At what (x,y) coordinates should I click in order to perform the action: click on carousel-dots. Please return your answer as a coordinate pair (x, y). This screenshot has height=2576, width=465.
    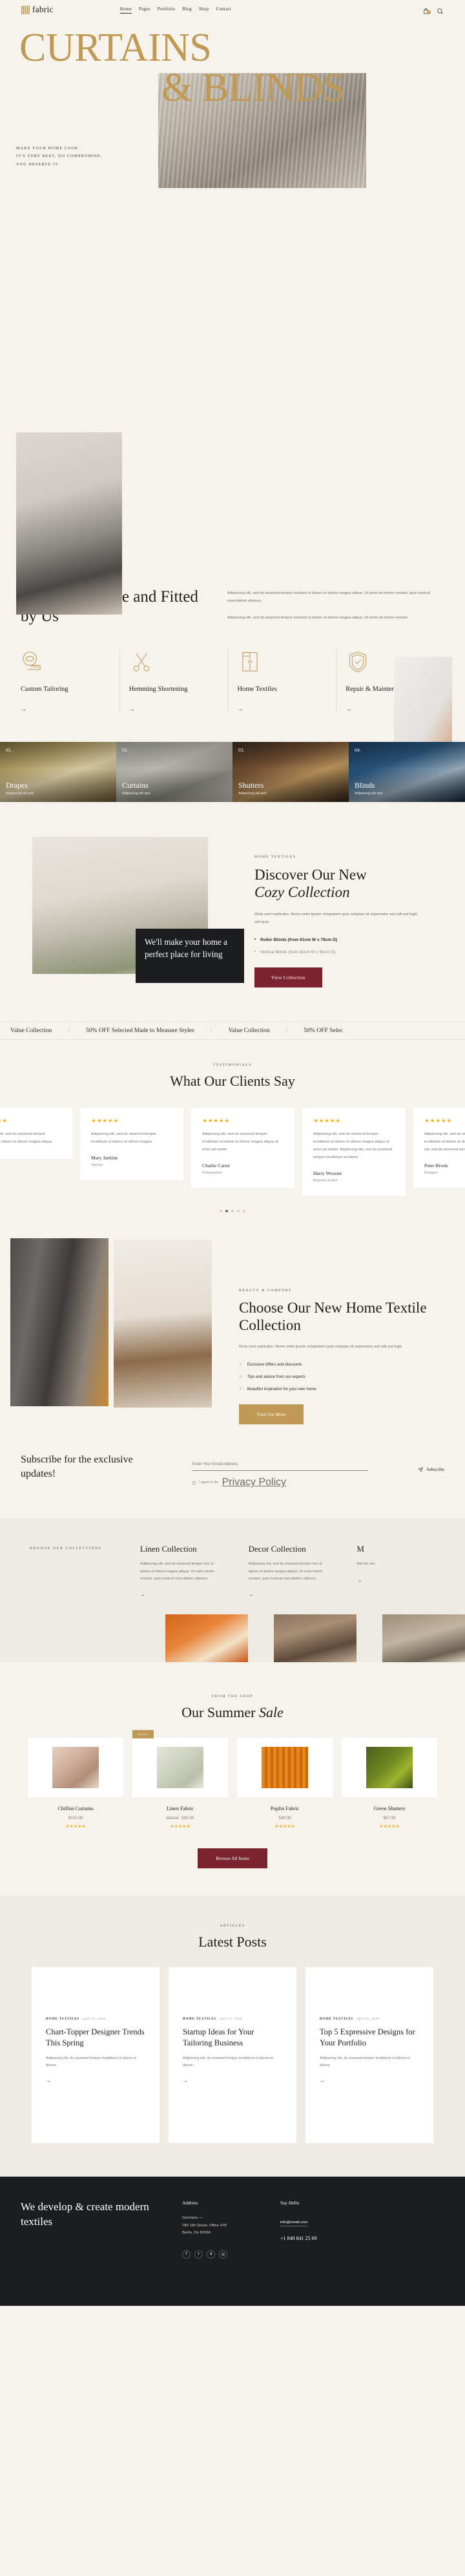
    Looking at the image, I should click on (232, 1211).